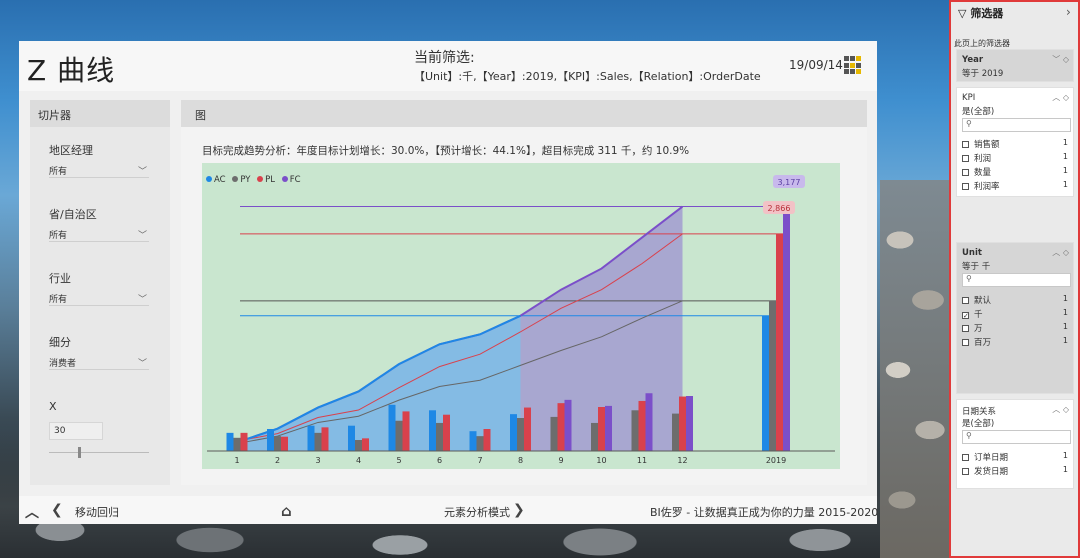 Image resolution: width=1080 pixels, height=558 pixels. Describe the element at coordinates (786, 328) in the screenshot. I see `bar-annual-fc` at that location.